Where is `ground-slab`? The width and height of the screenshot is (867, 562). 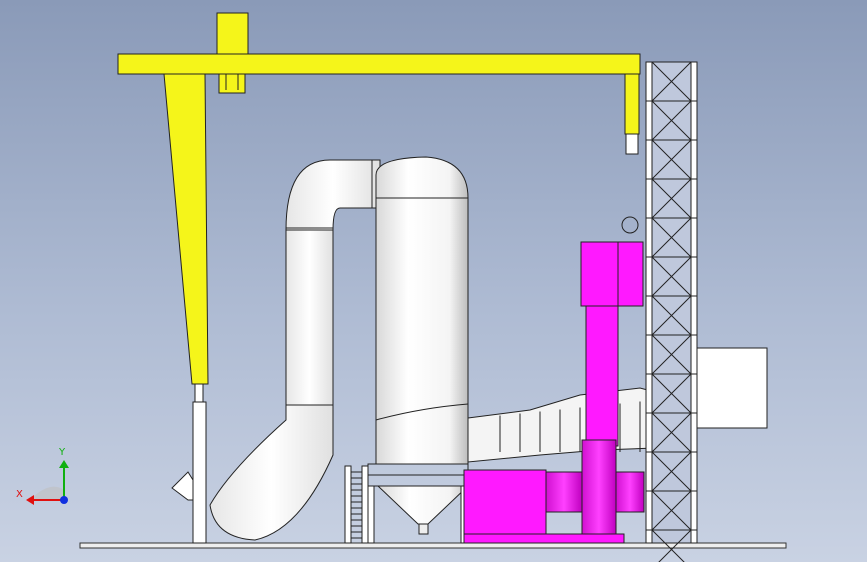 ground-slab is located at coordinates (433, 545).